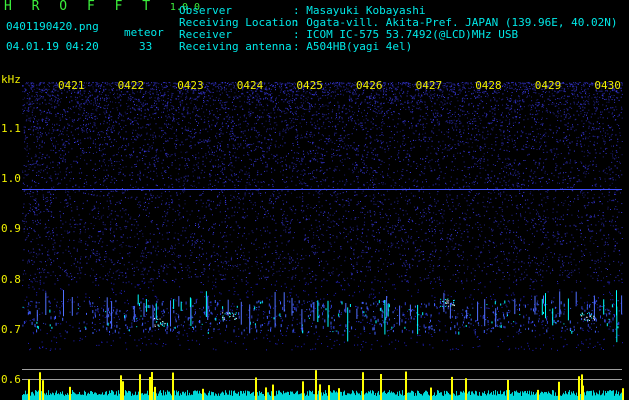 The height and width of the screenshot is (400, 629). What do you see at coordinates (144, 32) in the screenshot?
I see `meteor-label: meteor` at bounding box center [144, 32].